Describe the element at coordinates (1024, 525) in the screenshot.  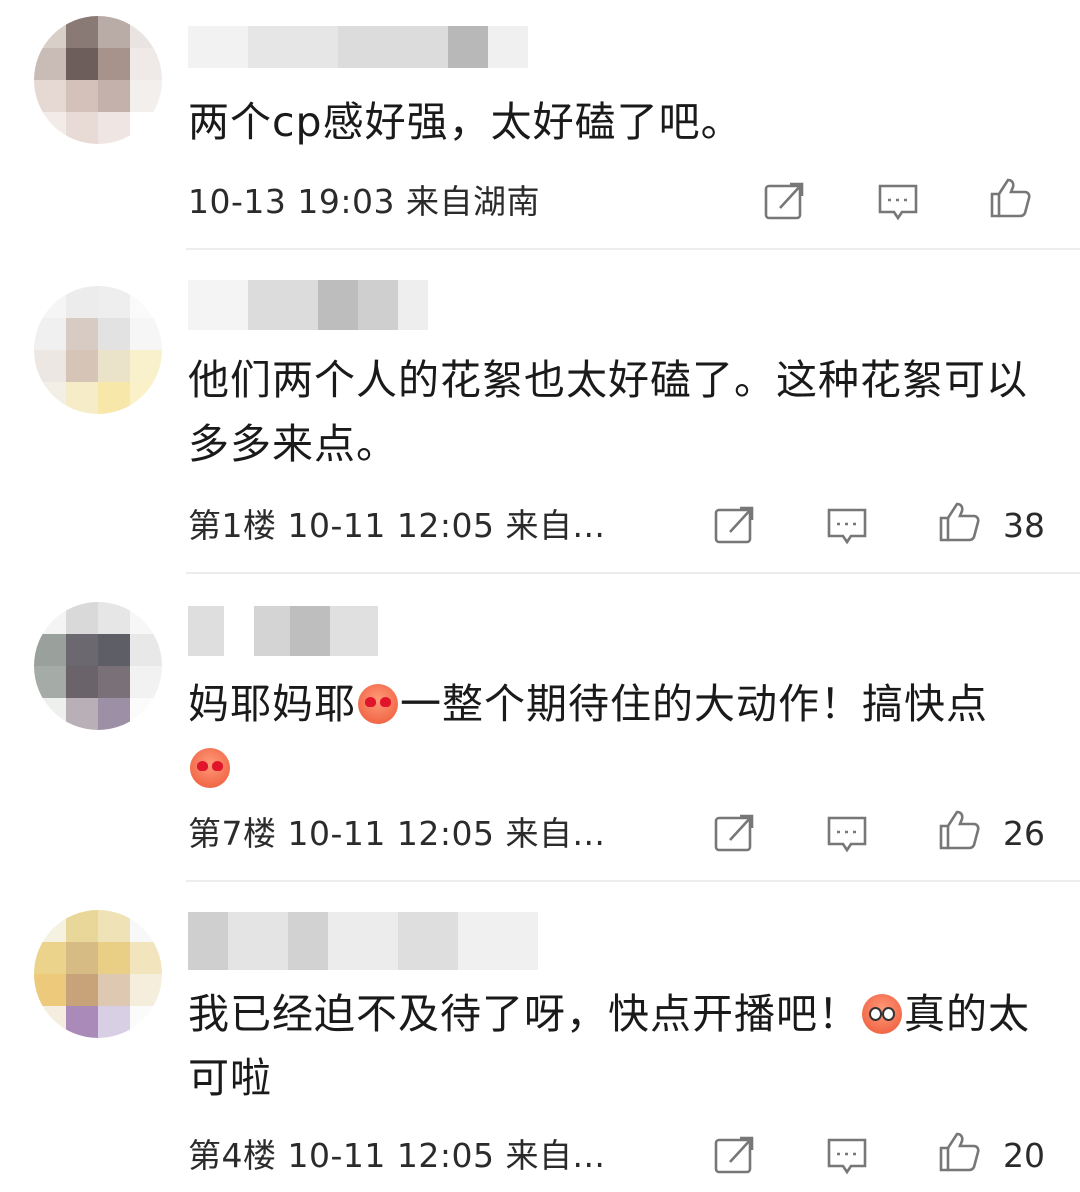
I see `like-count: 38` at that location.